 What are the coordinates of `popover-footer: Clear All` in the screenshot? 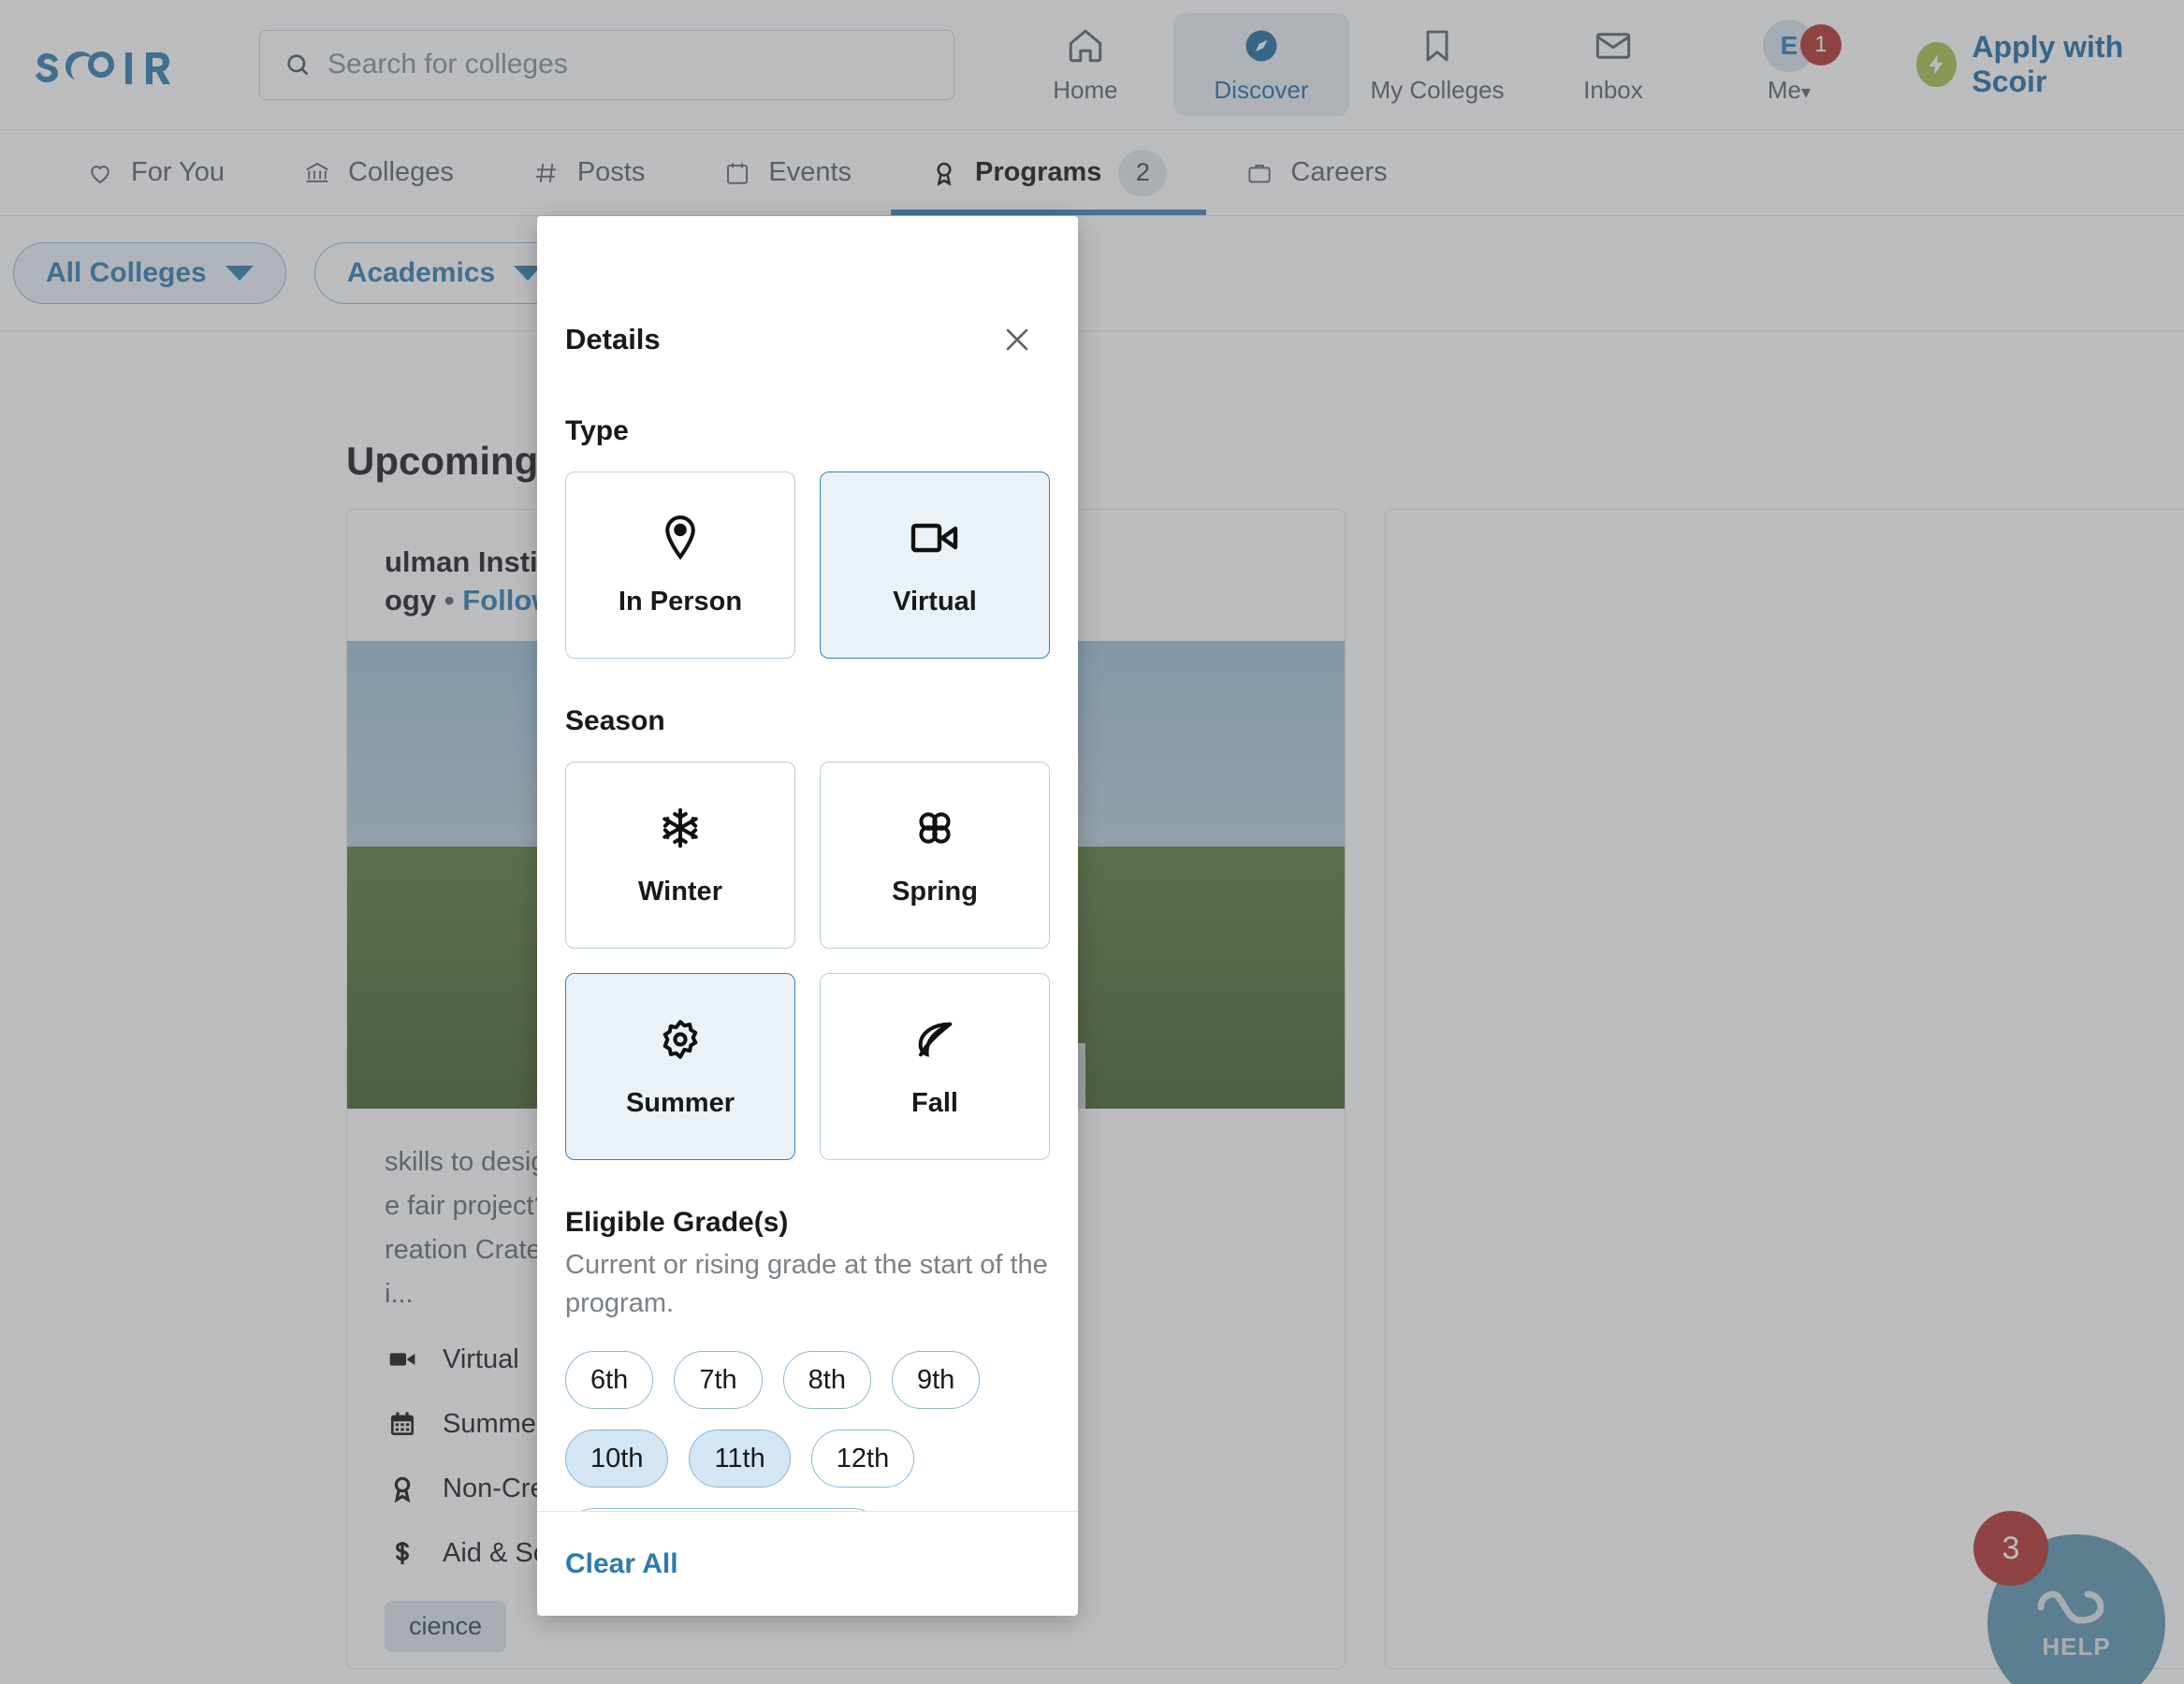 It's located at (807, 1563).